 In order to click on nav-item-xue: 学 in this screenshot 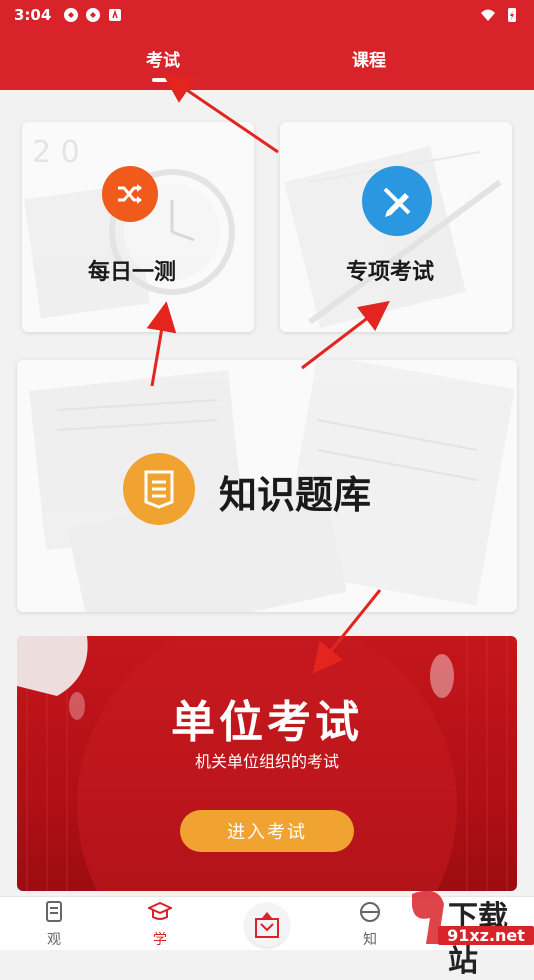, I will do `click(160, 925)`.